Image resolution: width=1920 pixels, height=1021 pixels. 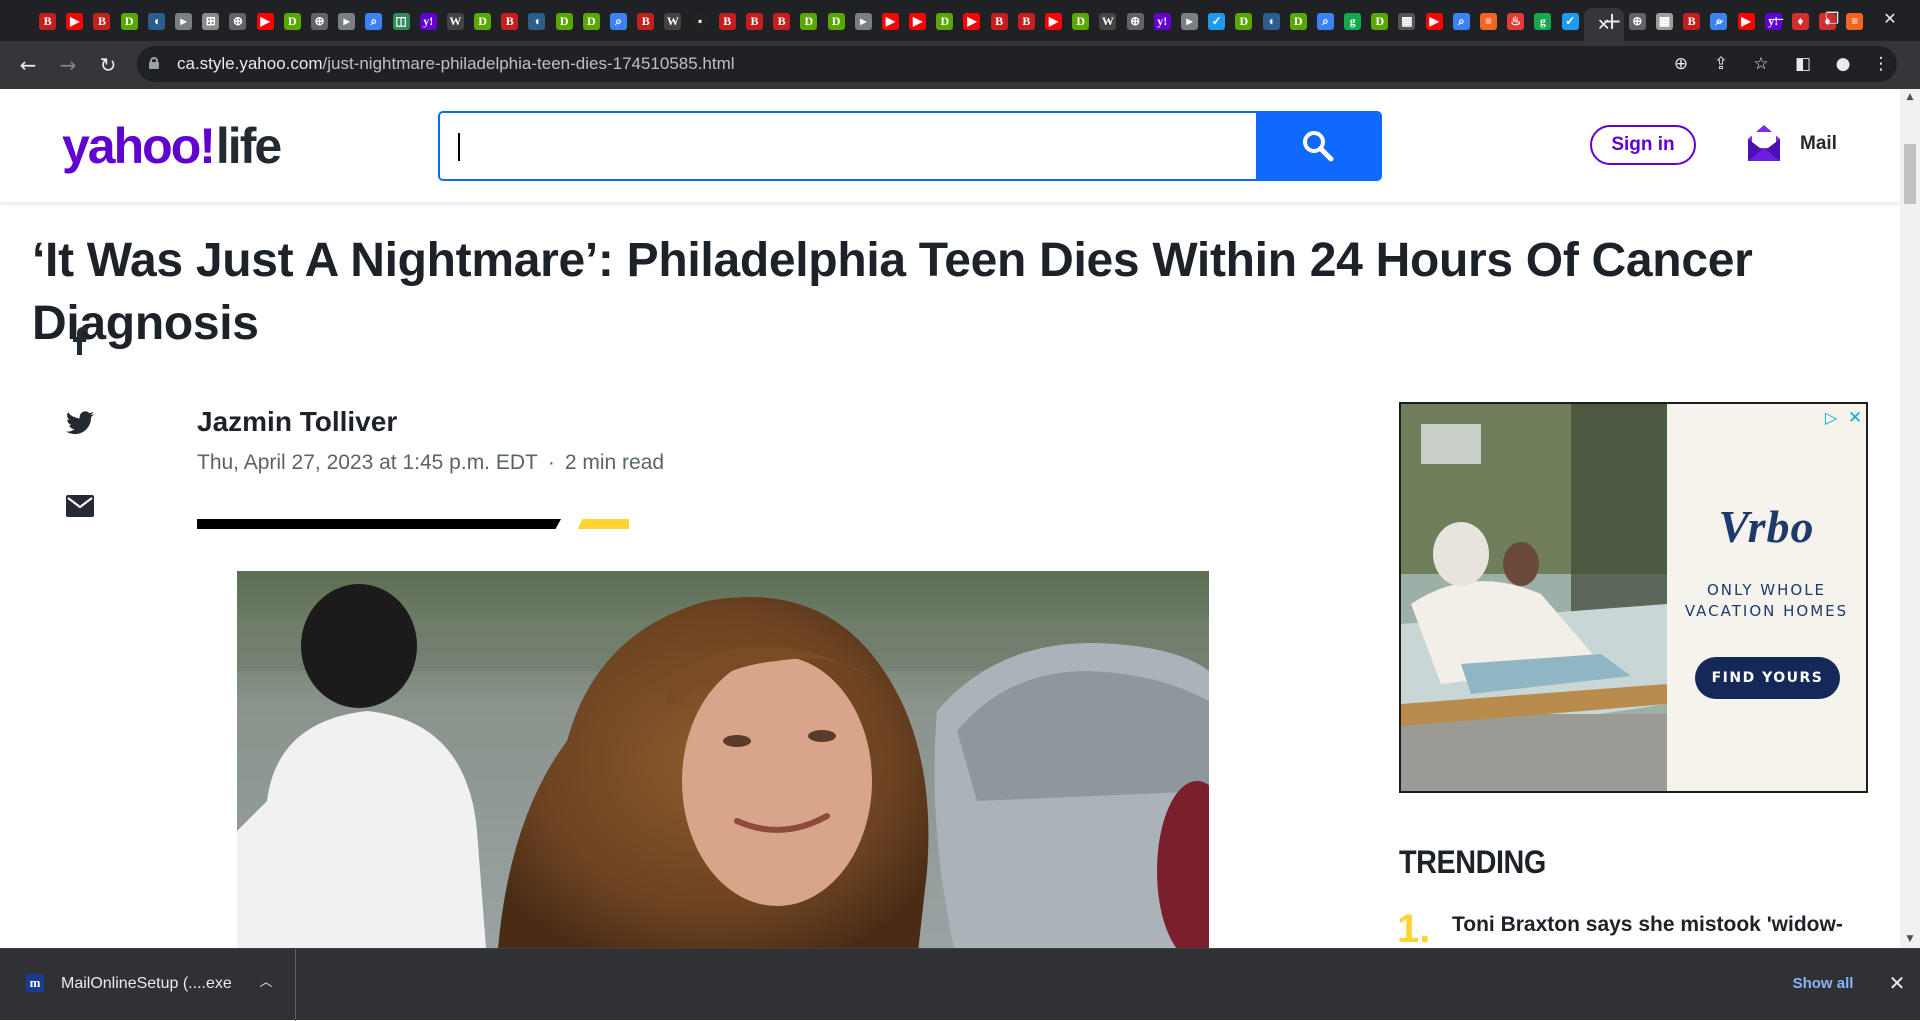 I want to click on facebook-share-button, so click(x=80, y=341).